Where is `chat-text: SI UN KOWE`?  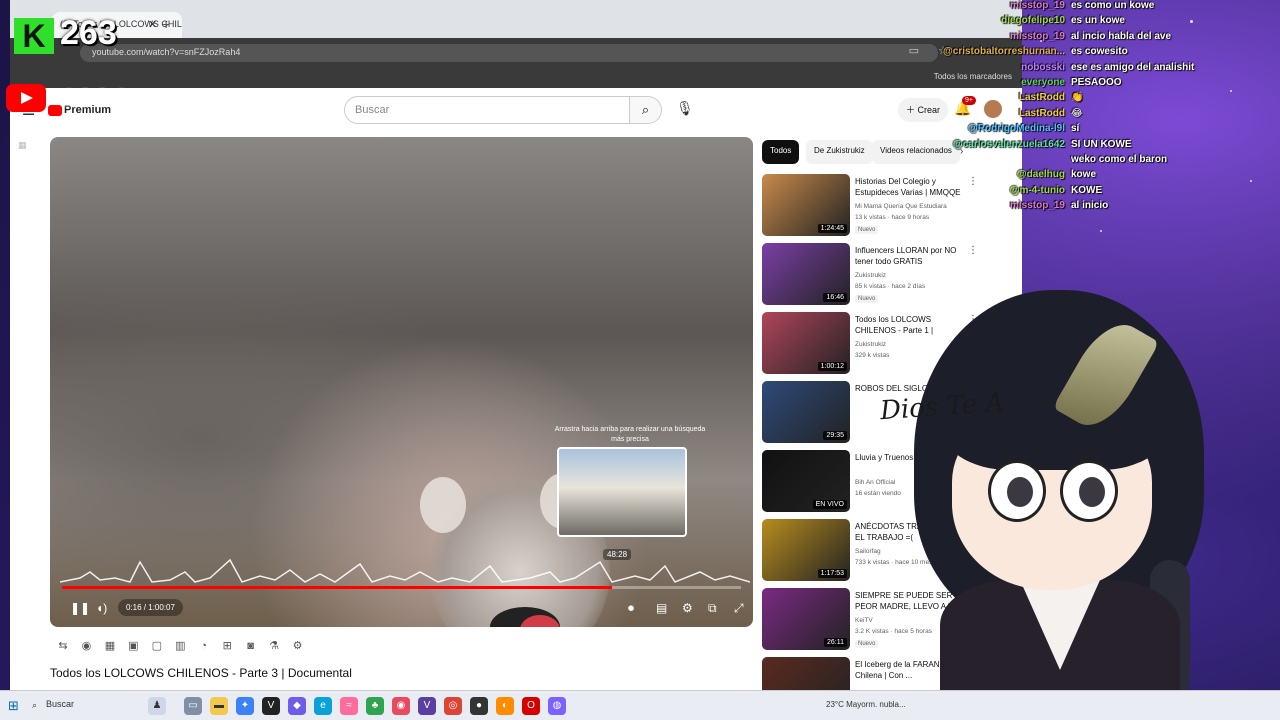 chat-text: SI UN KOWE is located at coordinates (1101, 144).